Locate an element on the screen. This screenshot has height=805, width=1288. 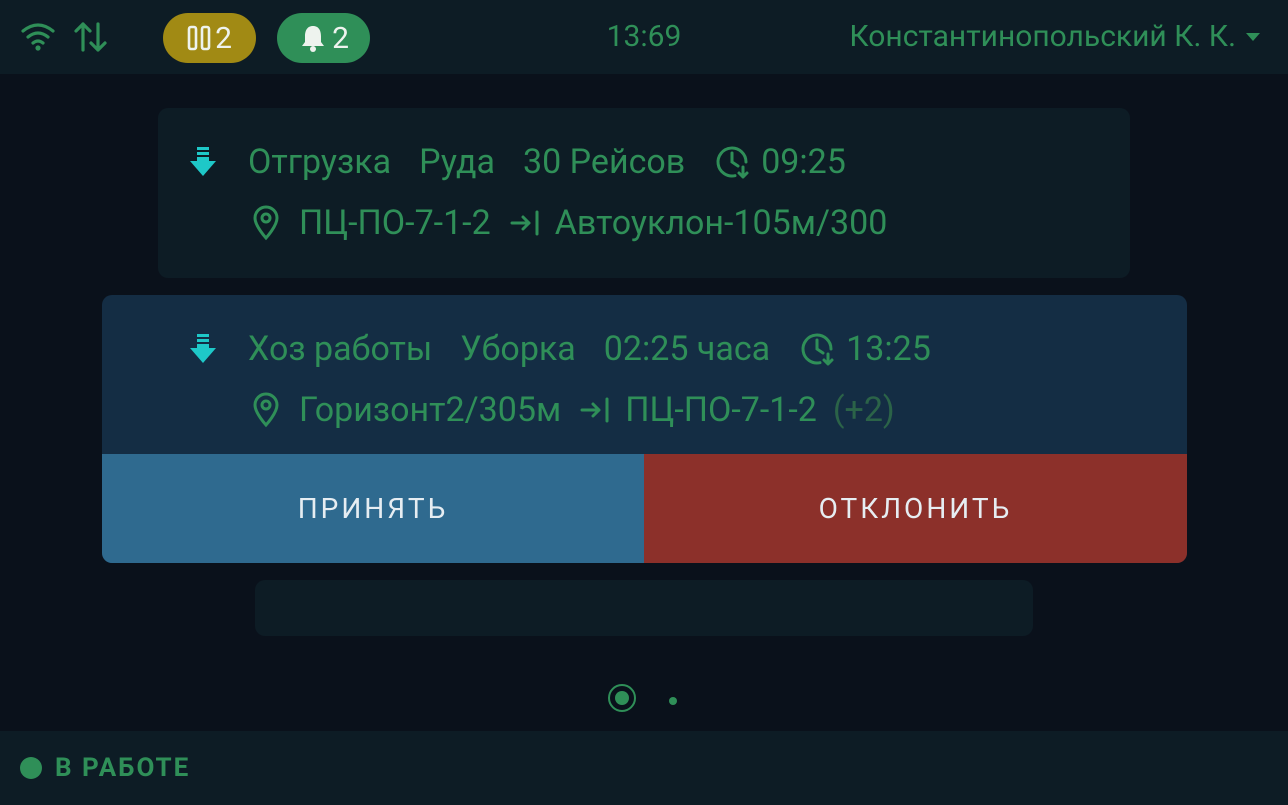
pause-icon is located at coordinates (199, 38).